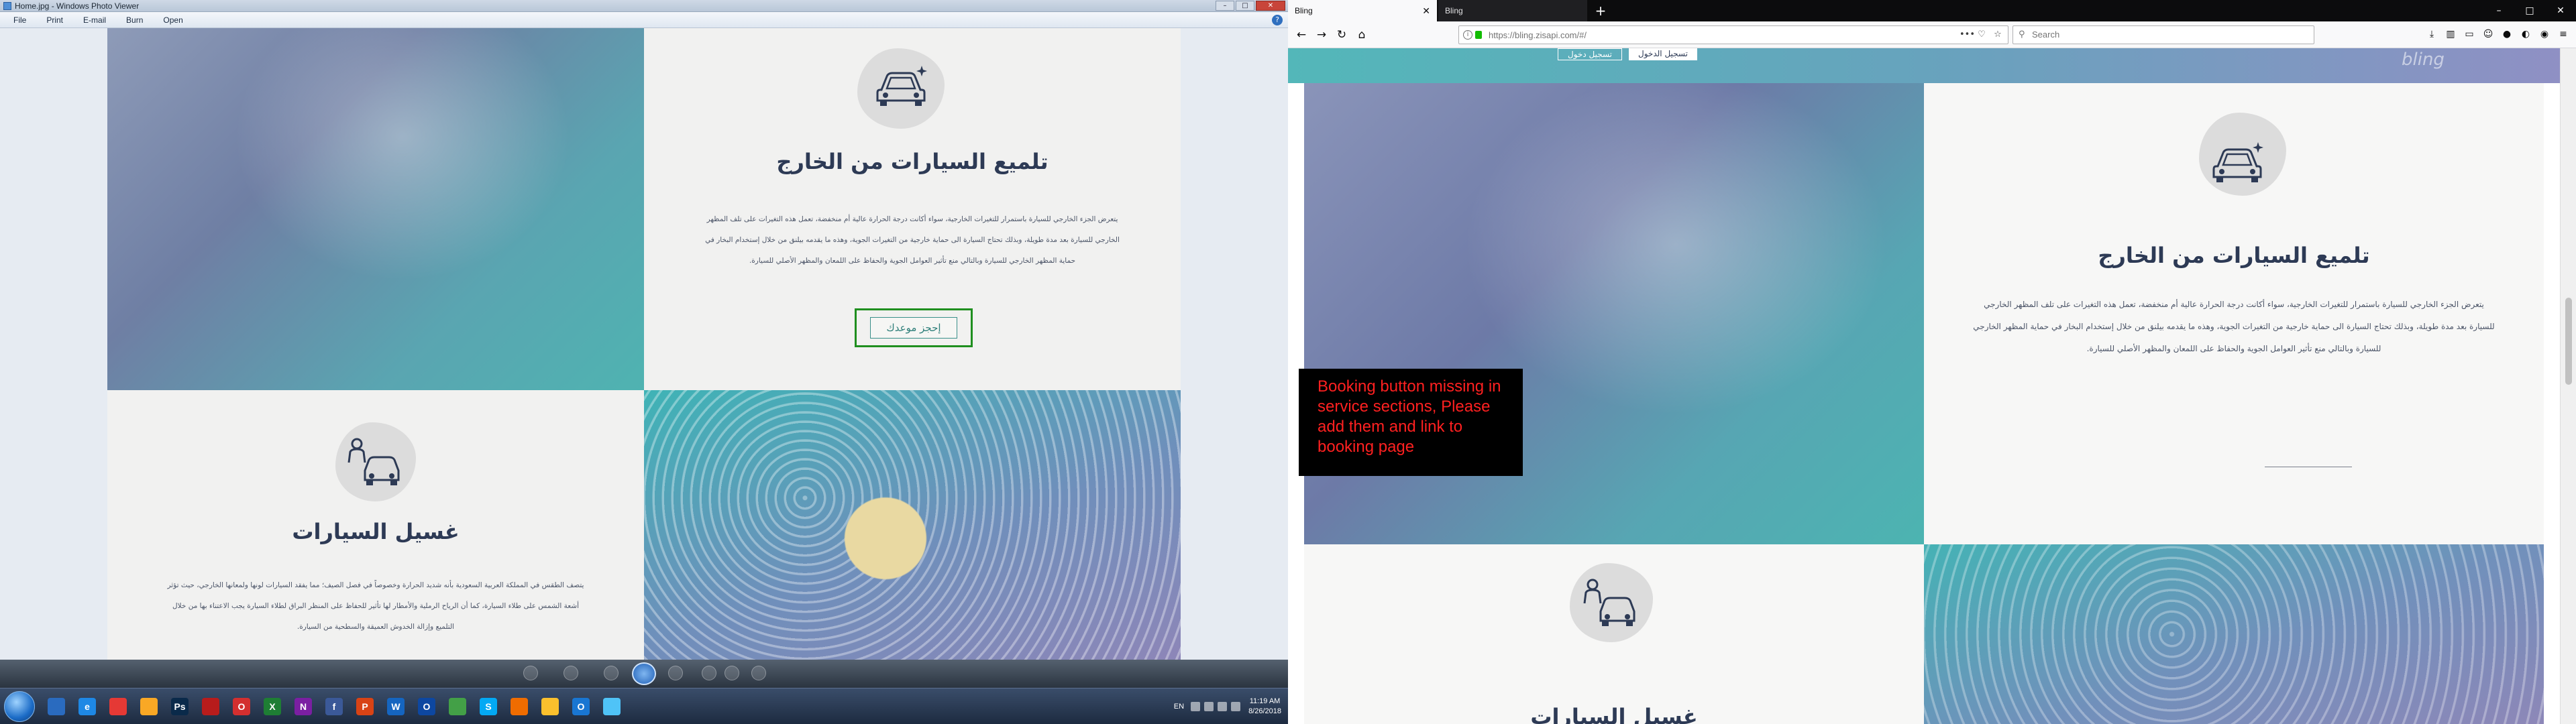  I want to click on menu-icon: ≡, so click(2563, 34).